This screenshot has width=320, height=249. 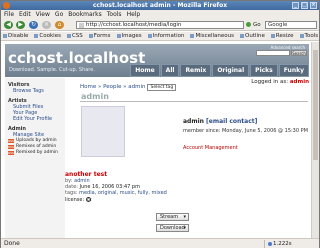 I want to click on logged-in-user: admin, so click(x=299, y=82).